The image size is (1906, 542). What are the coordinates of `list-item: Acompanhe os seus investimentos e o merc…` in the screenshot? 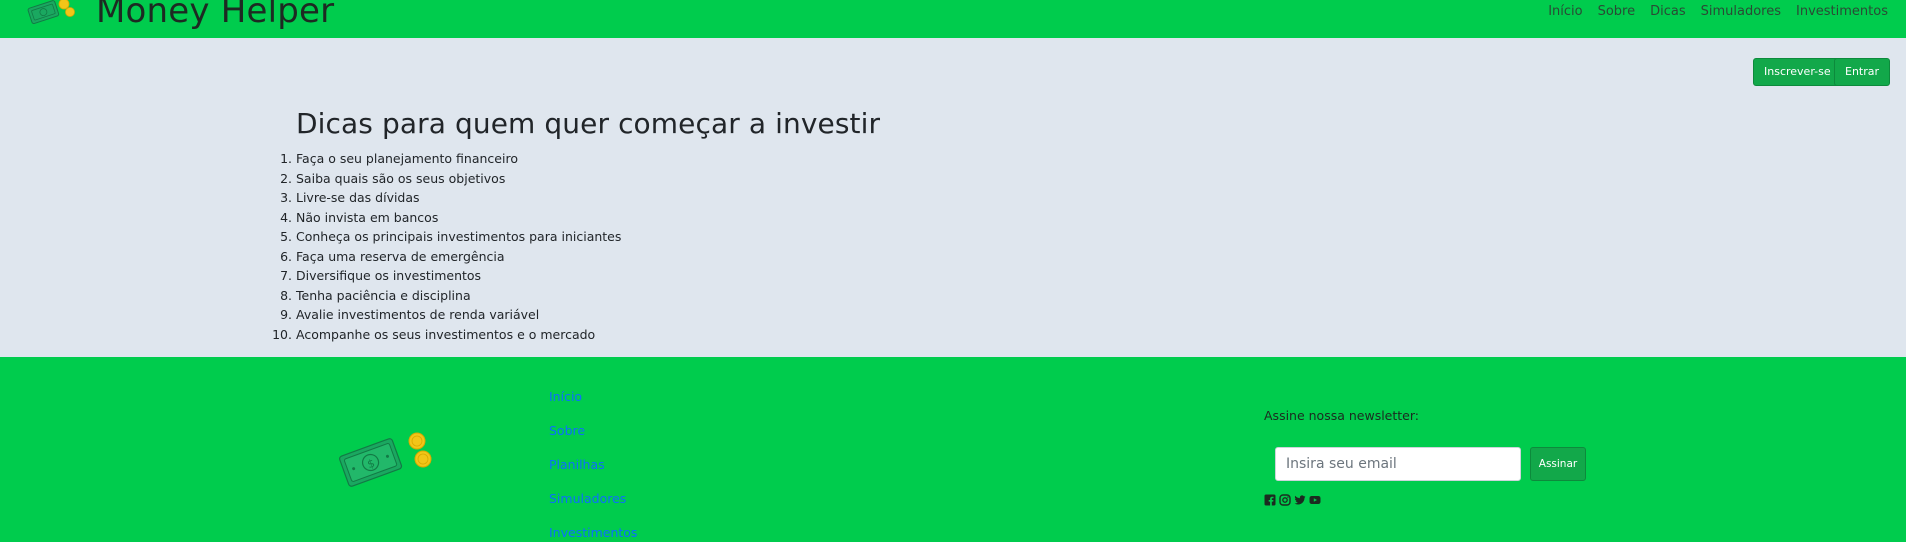 It's located at (434, 334).